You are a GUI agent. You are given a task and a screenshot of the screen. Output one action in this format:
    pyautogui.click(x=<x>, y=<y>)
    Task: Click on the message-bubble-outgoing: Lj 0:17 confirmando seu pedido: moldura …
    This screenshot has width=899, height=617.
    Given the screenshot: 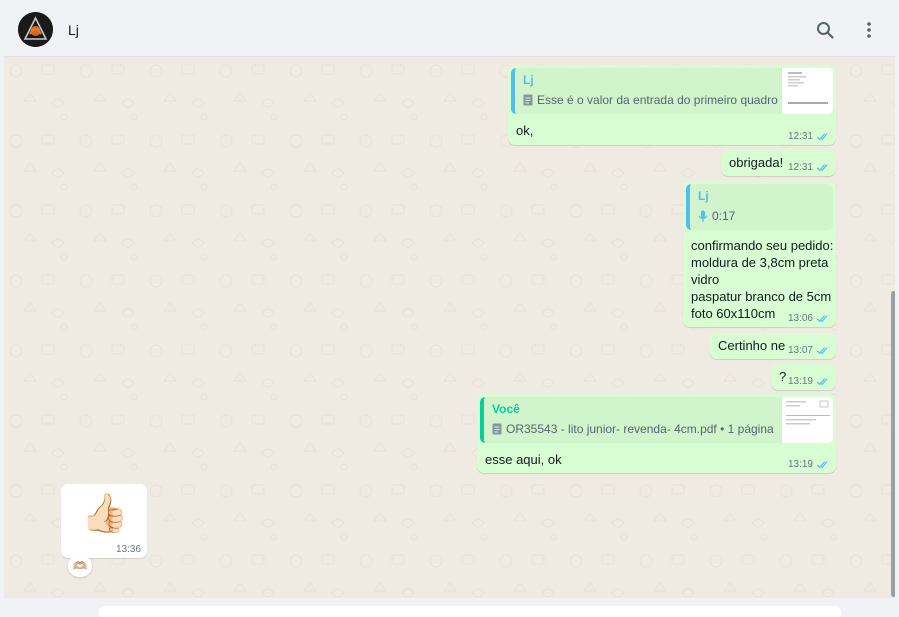 What is the action you would take?
    pyautogui.click(x=759, y=254)
    